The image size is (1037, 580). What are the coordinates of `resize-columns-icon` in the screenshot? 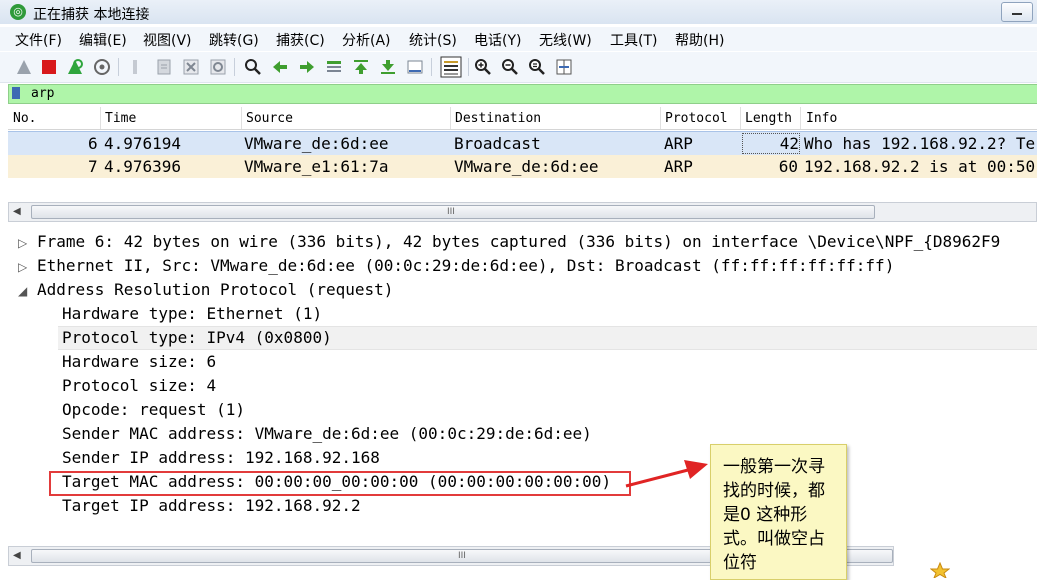 It's located at (564, 67).